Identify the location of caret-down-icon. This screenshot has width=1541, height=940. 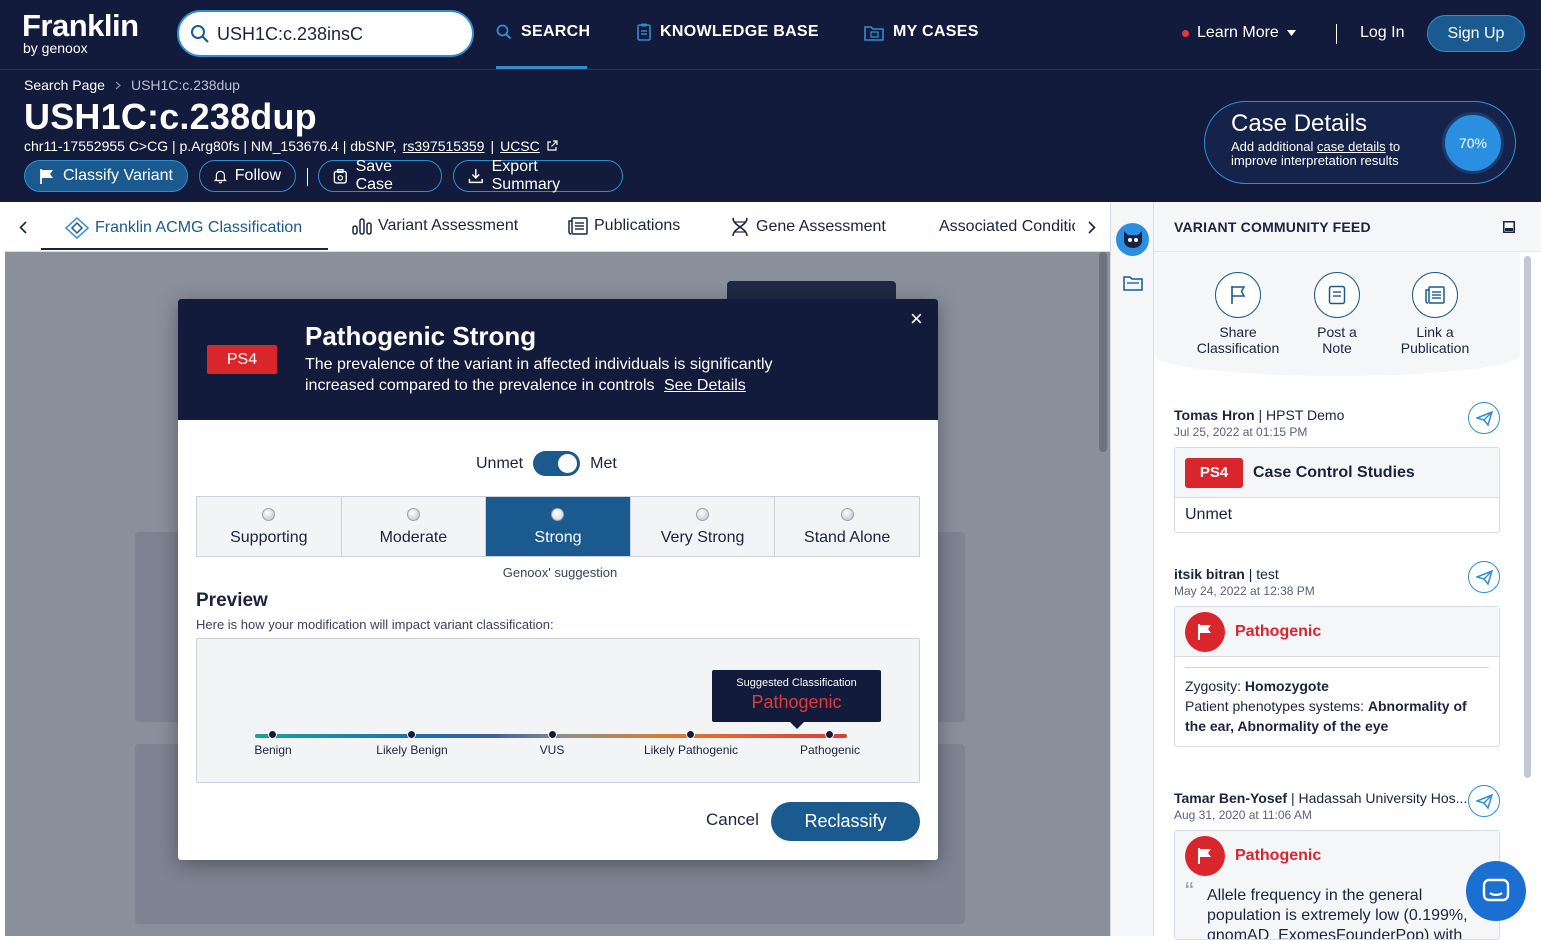
(1291, 33).